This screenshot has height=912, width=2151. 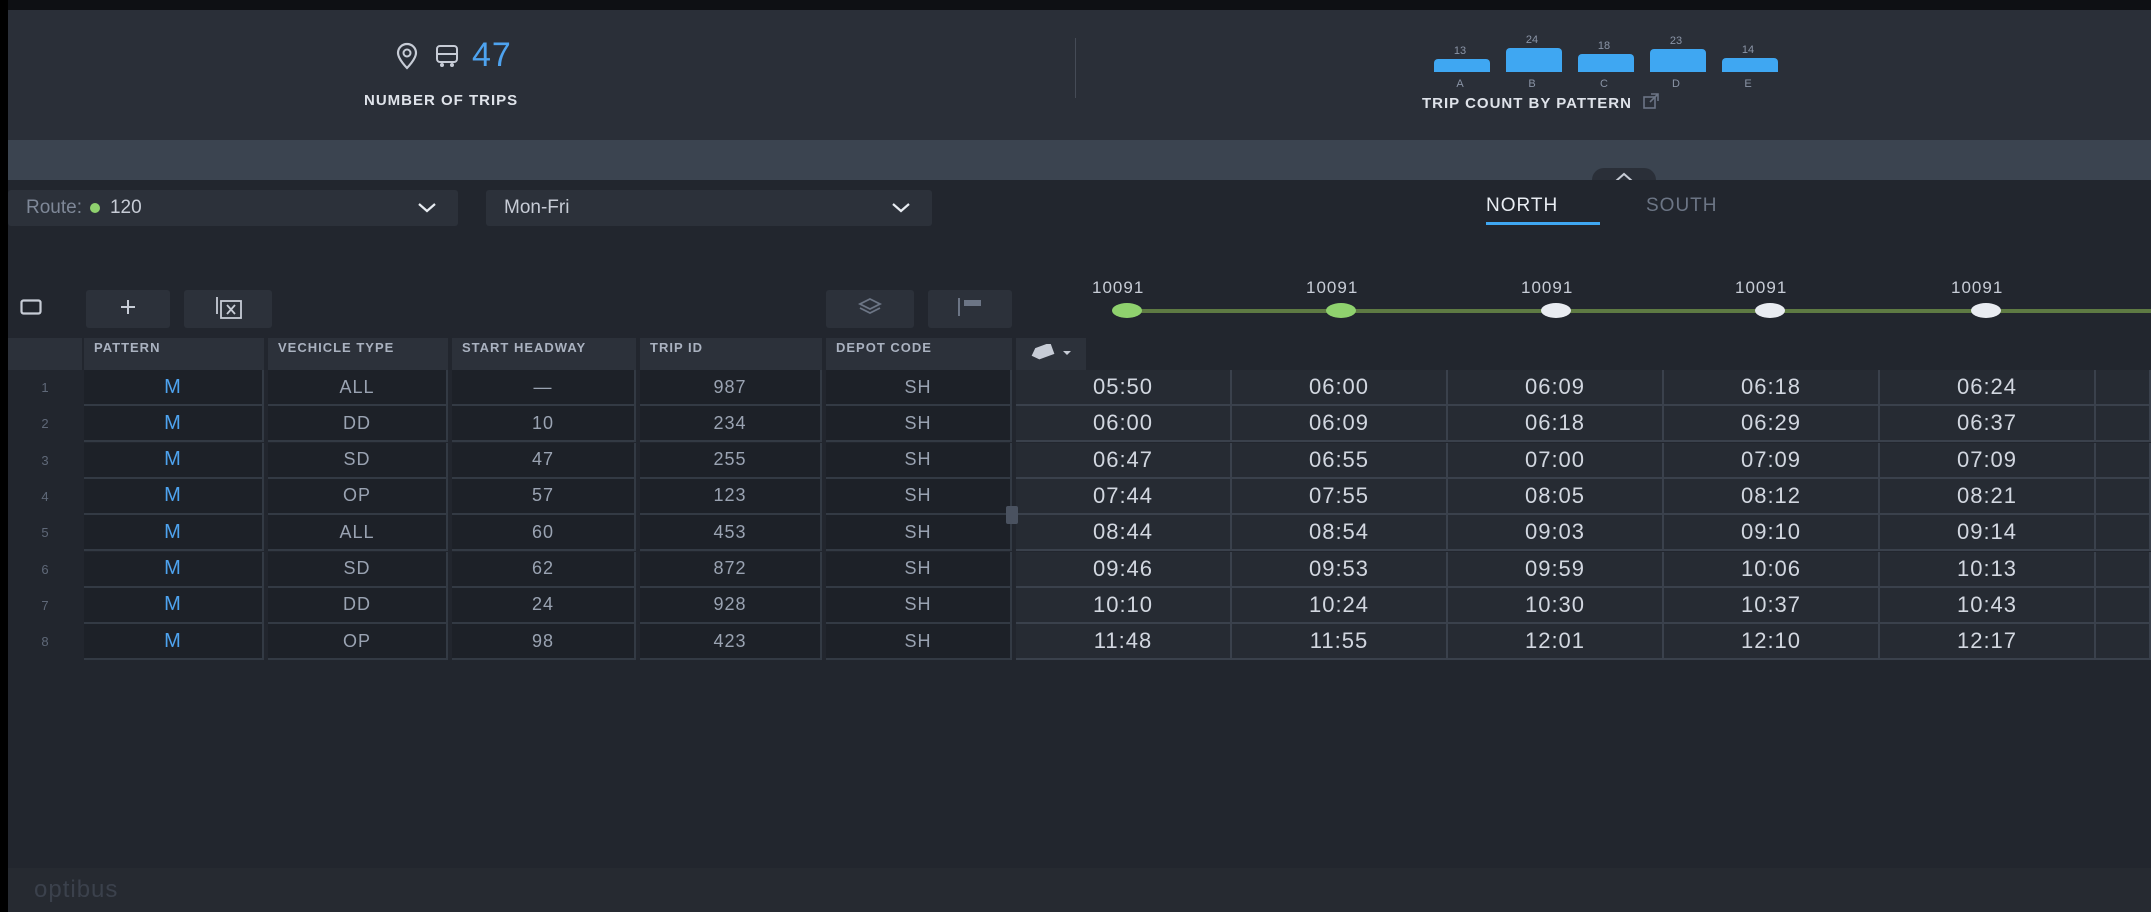 What do you see at coordinates (228, 309) in the screenshot?
I see `delete-trip-button` at bounding box center [228, 309].